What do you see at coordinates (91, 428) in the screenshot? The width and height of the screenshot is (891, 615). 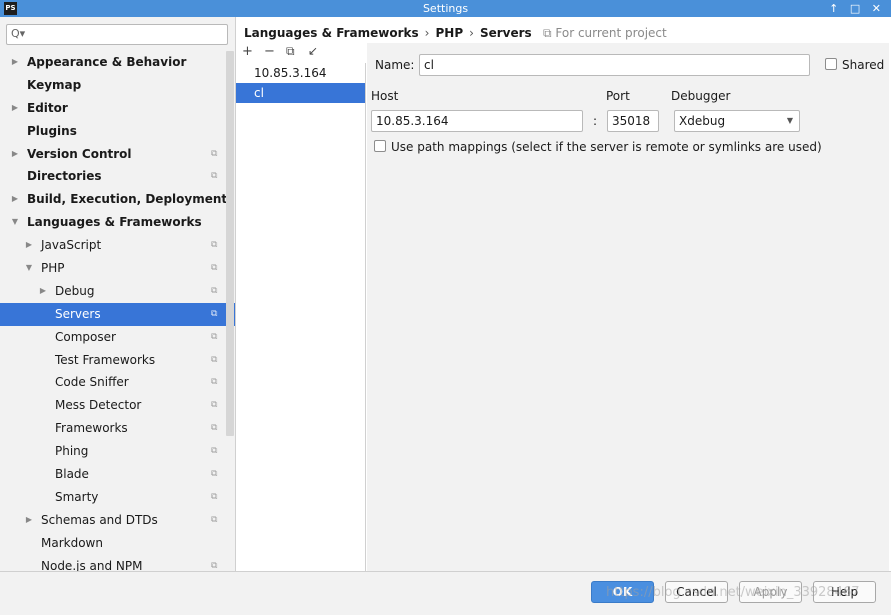 I see `tree-item-label: Frameworks` at bounding box center [91, 428].